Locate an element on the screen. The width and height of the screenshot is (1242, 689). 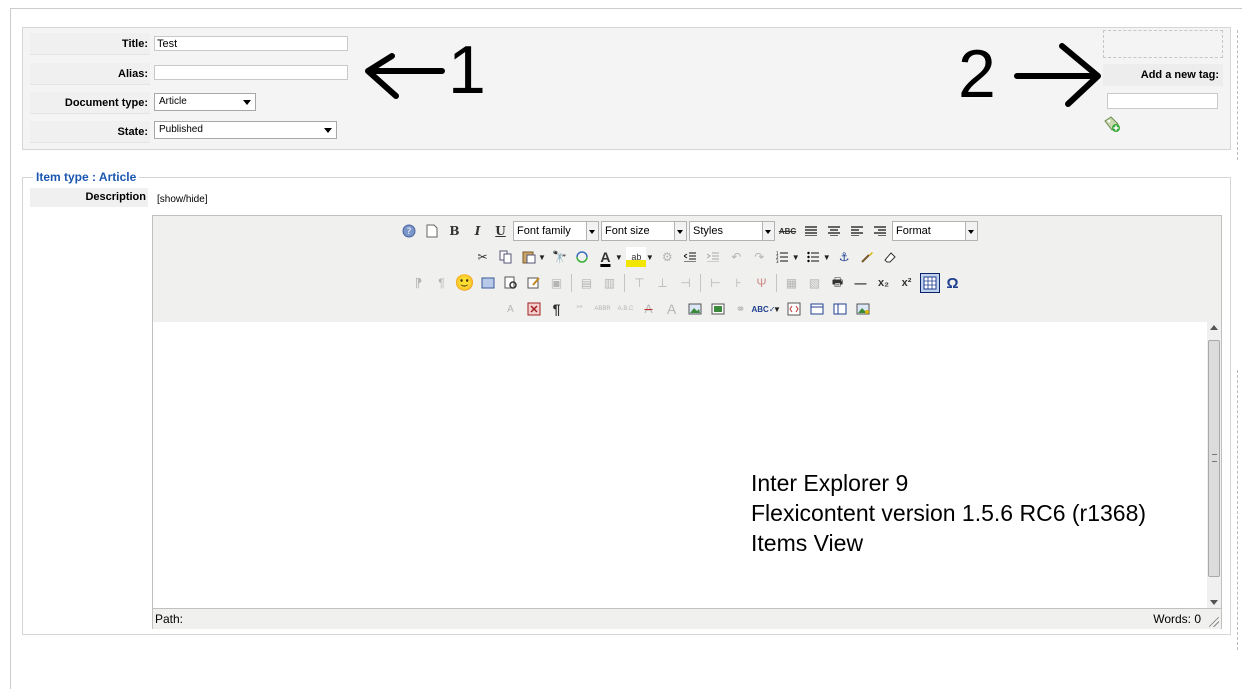
cut-icon: ✂ is located at coordinates (483, 257).